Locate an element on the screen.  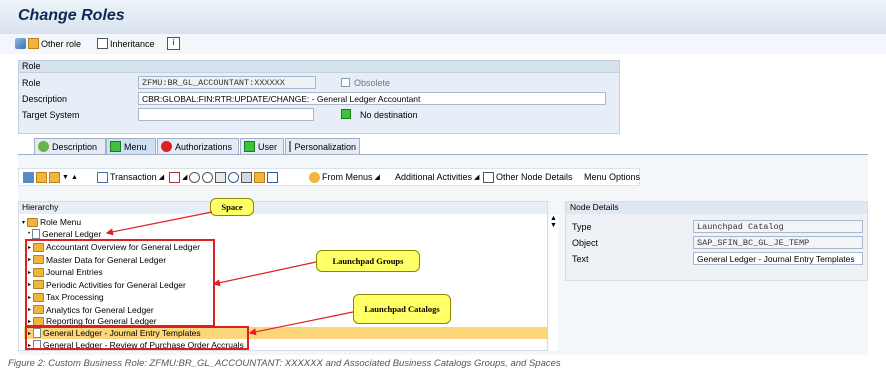
groups-arrow is located at coordinates (264, 274).